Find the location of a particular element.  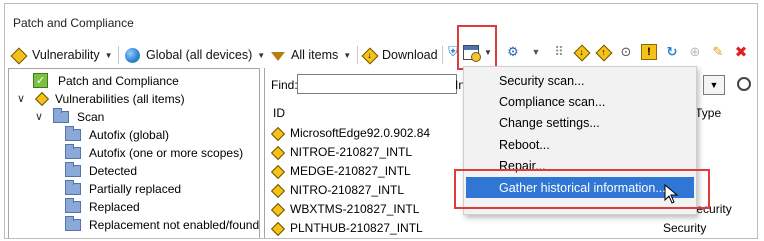

table-row: MicrosoftEdge92.0.902.84 is located at coordinates (350, 133).